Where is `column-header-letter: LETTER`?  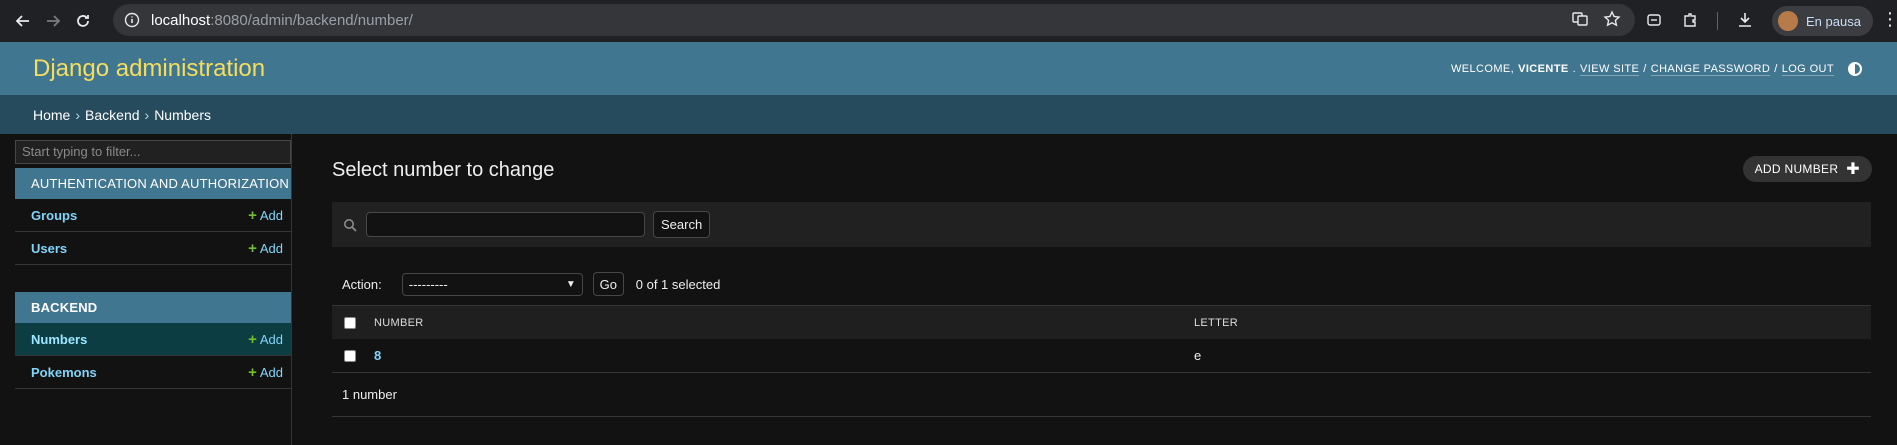
column-header-letter: LETTER is located at coordinates (1211, 323).